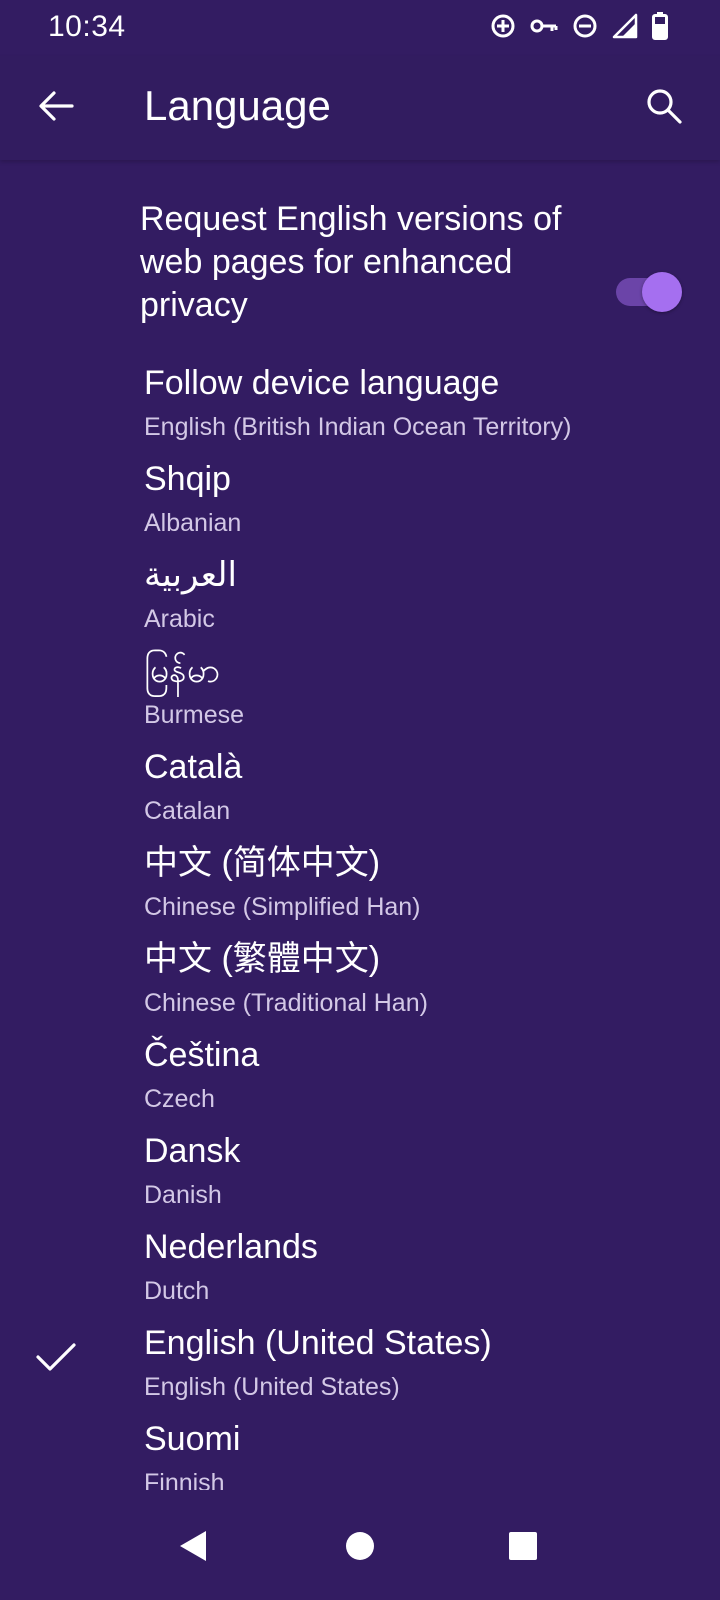  Describe the element at coordinates (87, 26) in the screenshot. I see `status-time: 10:34` at that location.